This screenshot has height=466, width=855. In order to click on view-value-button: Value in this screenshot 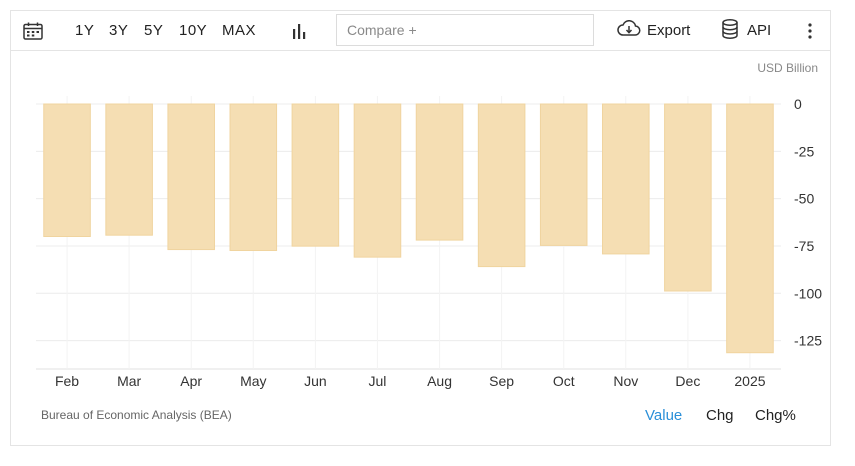, I will do `click(663, 415)`.